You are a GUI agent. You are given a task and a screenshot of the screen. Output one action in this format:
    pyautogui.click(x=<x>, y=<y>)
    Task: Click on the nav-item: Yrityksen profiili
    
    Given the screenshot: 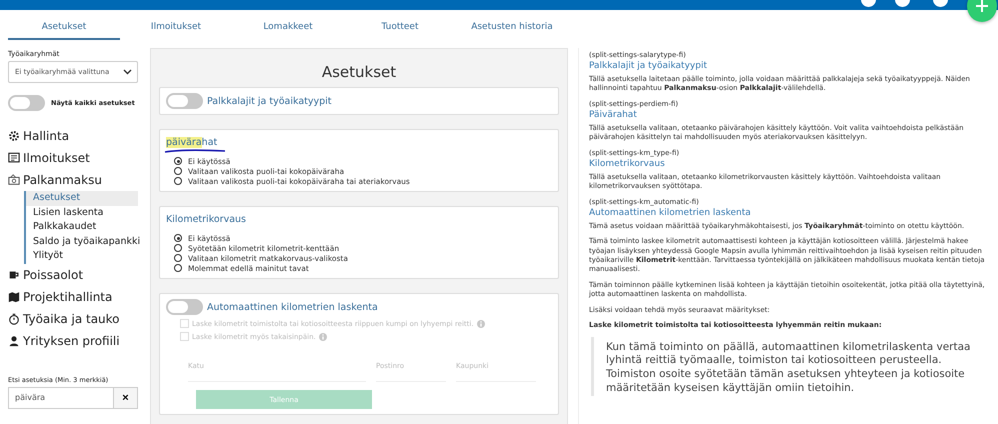 What is the action you would take?
    pyautogui.click(x=73, y=341)
    